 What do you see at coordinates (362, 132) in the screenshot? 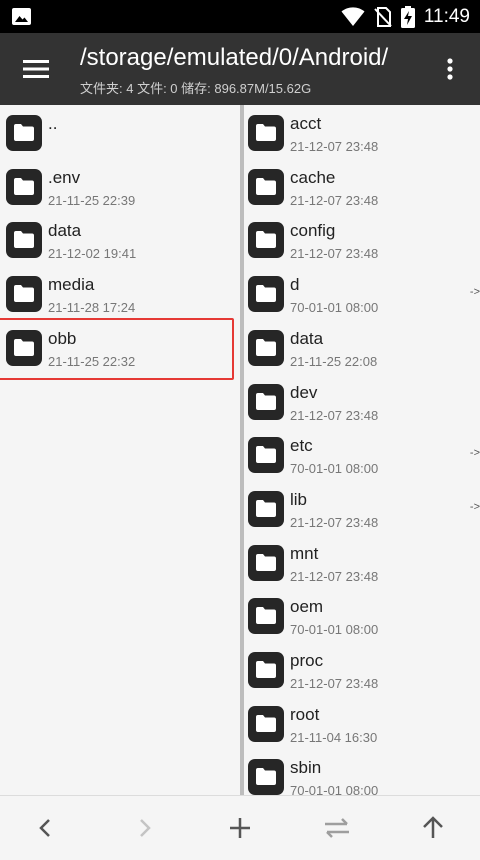
I see `folder-row: acct 21-12-07 23:48` at bounding box center [362, 132].